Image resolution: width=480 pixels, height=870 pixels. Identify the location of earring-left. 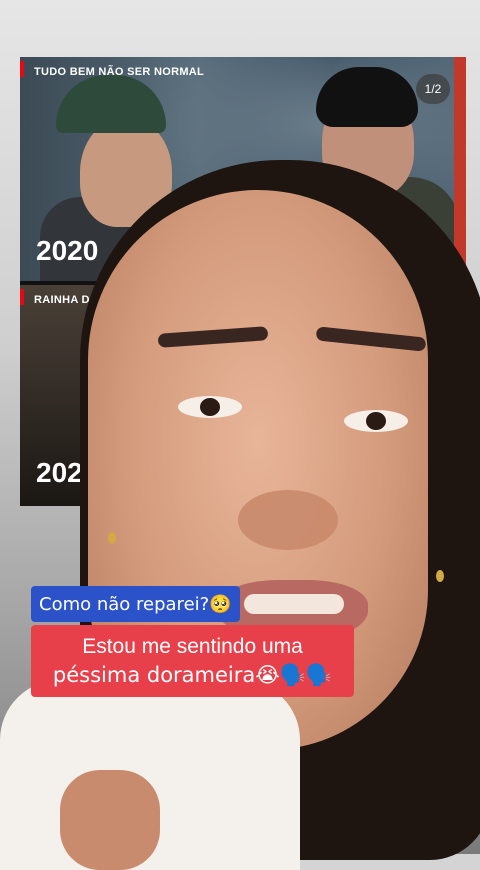
(112, 538).